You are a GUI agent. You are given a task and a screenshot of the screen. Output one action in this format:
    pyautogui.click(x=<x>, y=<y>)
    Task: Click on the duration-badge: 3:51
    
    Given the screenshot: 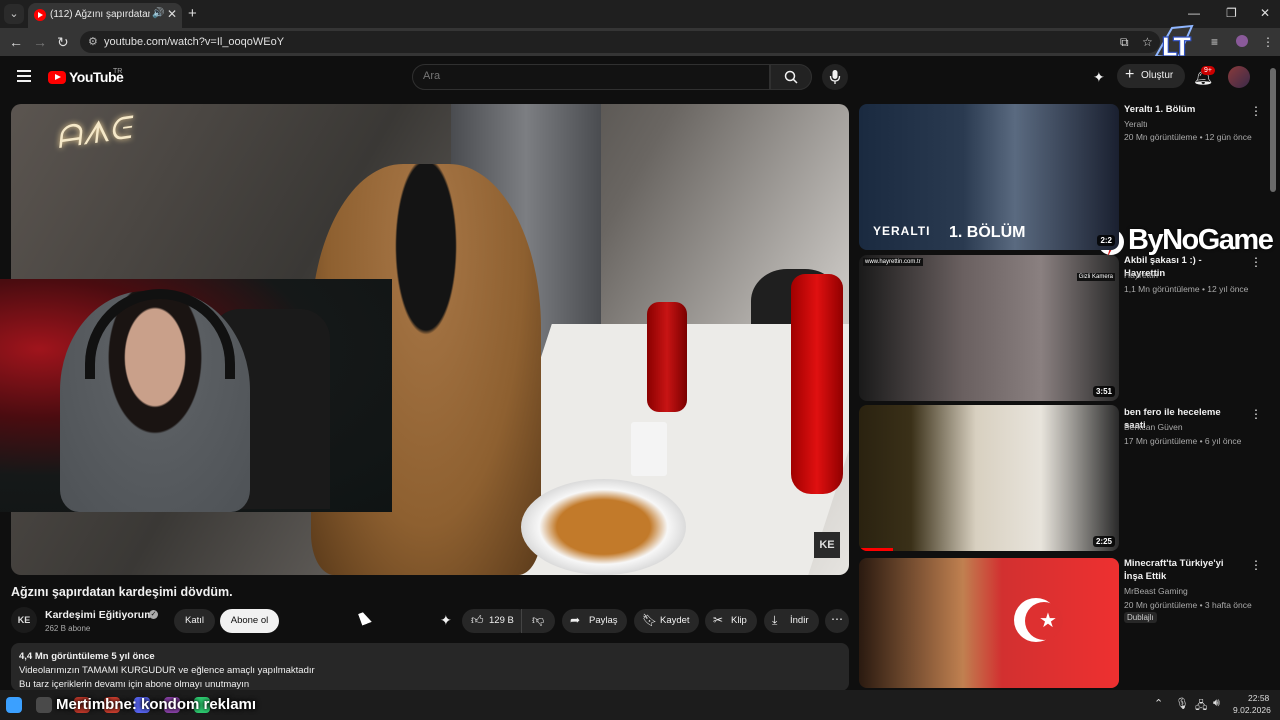 What is the action you would take?
    pyautogui.click(x=1103, y=391)
    